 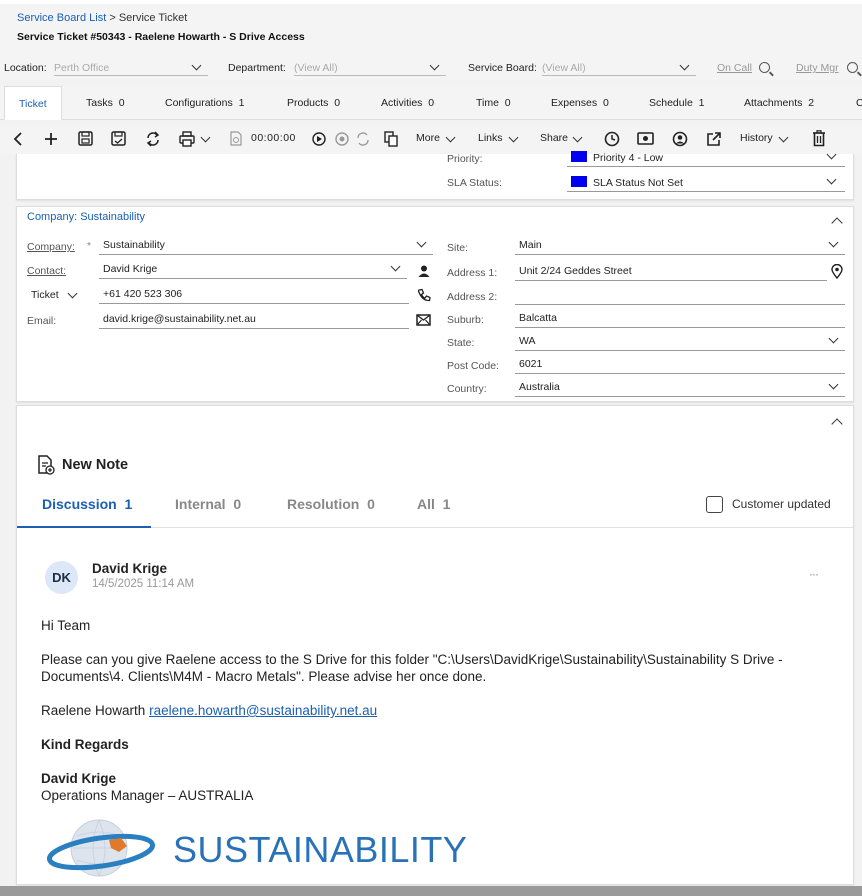 I want to click on history-menu: History, so click(x=756, y=138).